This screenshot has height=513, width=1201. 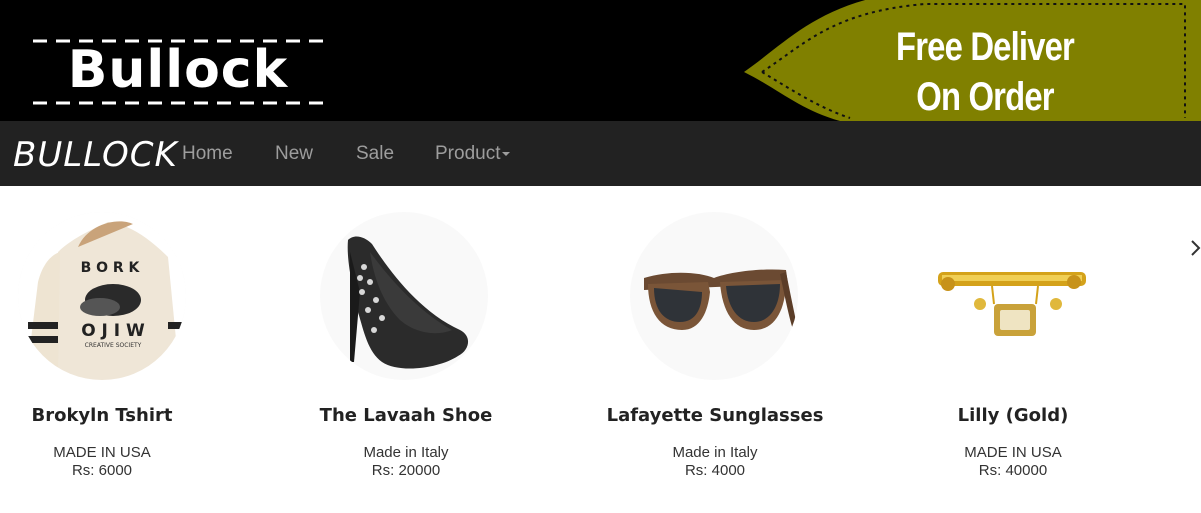 I want to click on product-price: Rs: 6000, so click(x=102, y=470).